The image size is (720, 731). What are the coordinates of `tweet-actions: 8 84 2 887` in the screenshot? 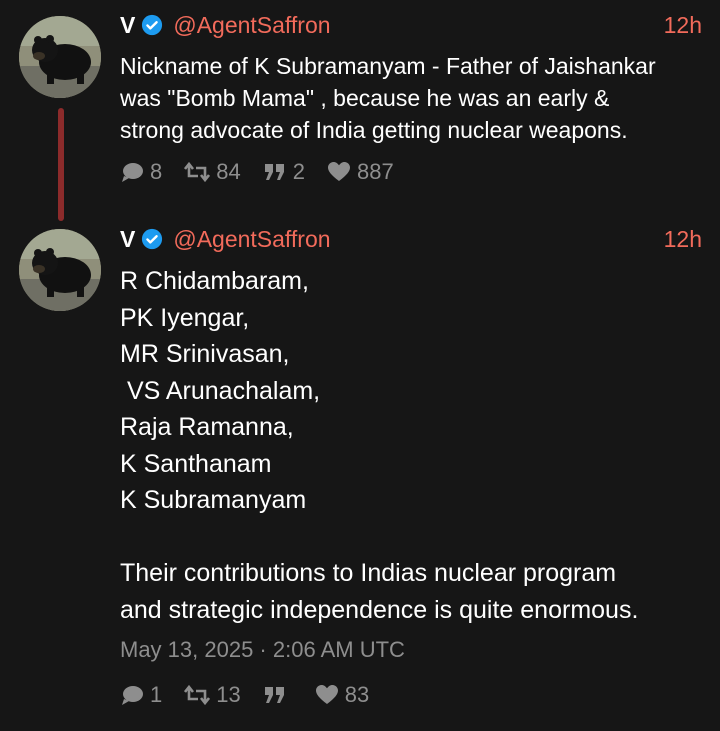 It's located at (268, 172).